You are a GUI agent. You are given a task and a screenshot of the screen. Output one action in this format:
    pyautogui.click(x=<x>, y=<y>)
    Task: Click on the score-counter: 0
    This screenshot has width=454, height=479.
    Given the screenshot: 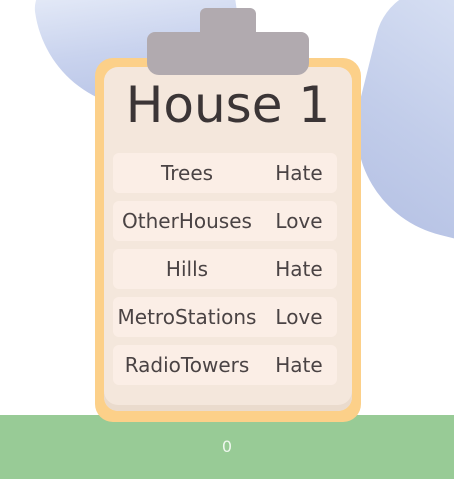 What is the action you would take?
    pyautogui.click(x=227, y=446)
    